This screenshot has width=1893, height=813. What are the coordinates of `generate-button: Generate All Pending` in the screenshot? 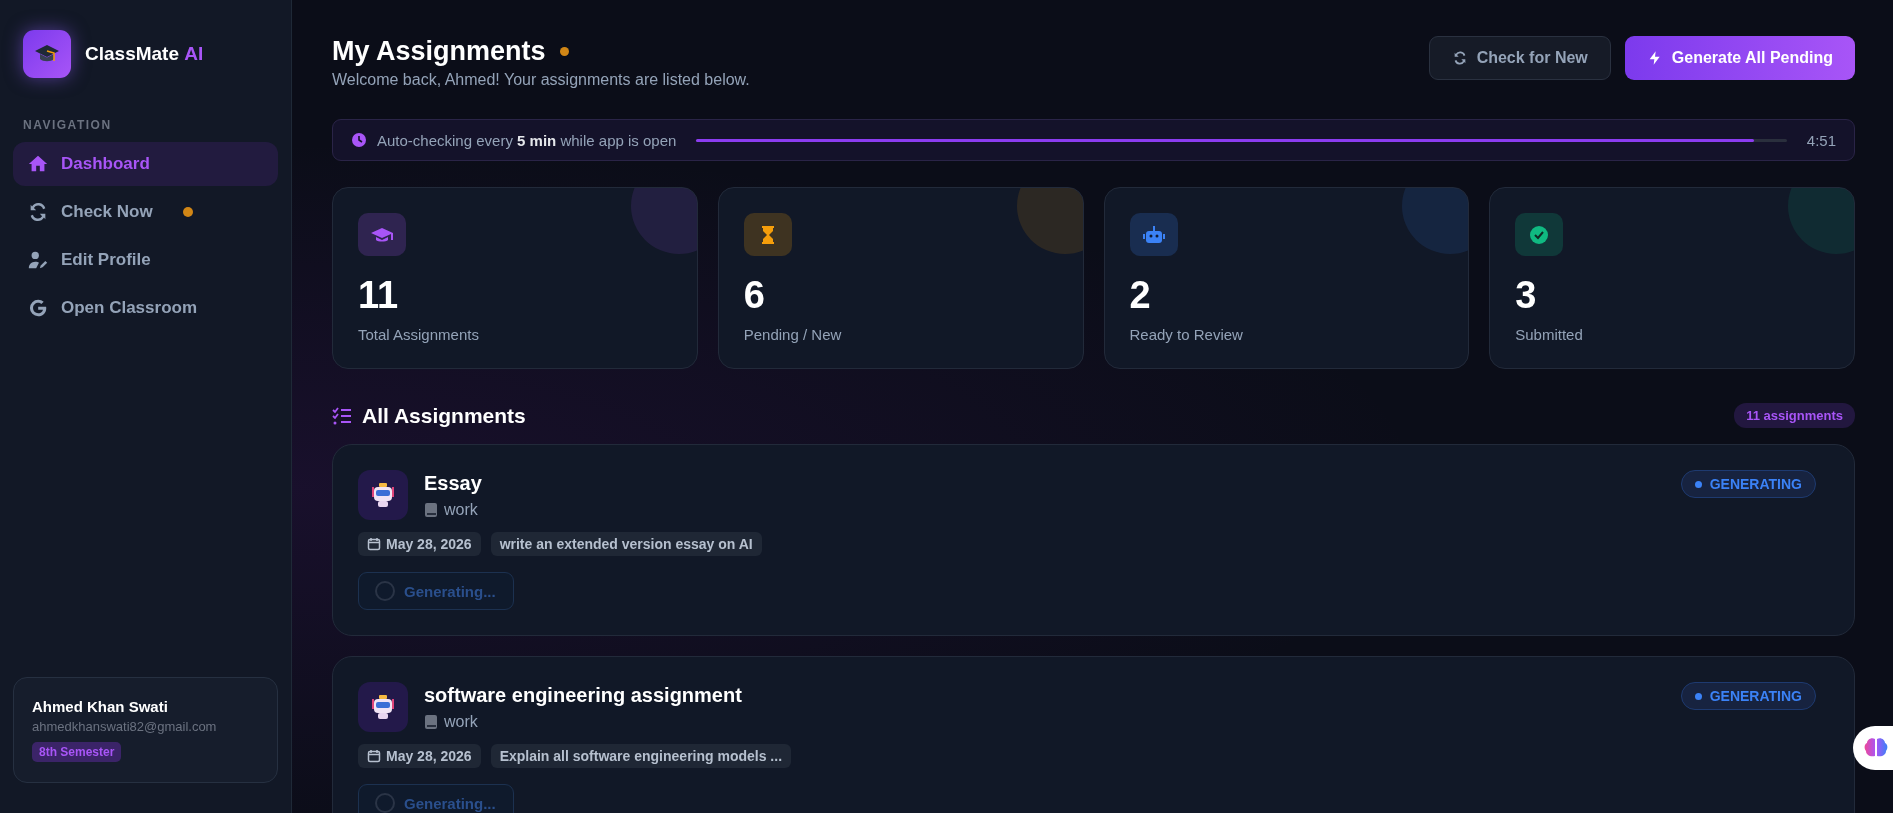 It's located at (1739, 58).